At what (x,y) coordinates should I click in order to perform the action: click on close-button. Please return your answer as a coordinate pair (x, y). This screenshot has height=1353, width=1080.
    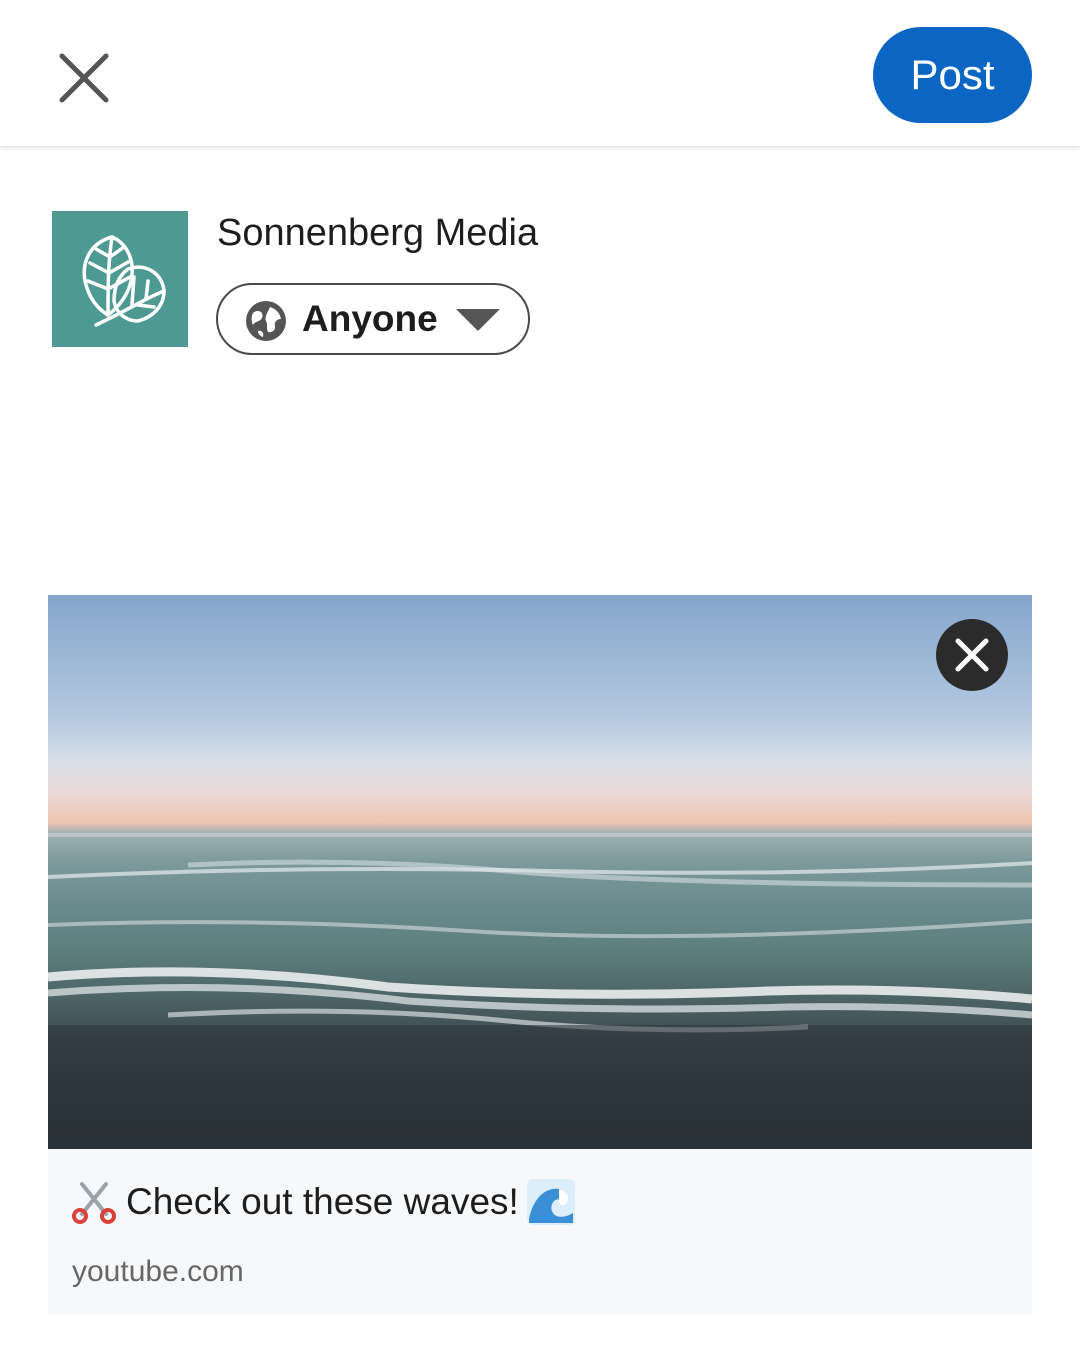
    Looking at the image, I should click on (84, 78).